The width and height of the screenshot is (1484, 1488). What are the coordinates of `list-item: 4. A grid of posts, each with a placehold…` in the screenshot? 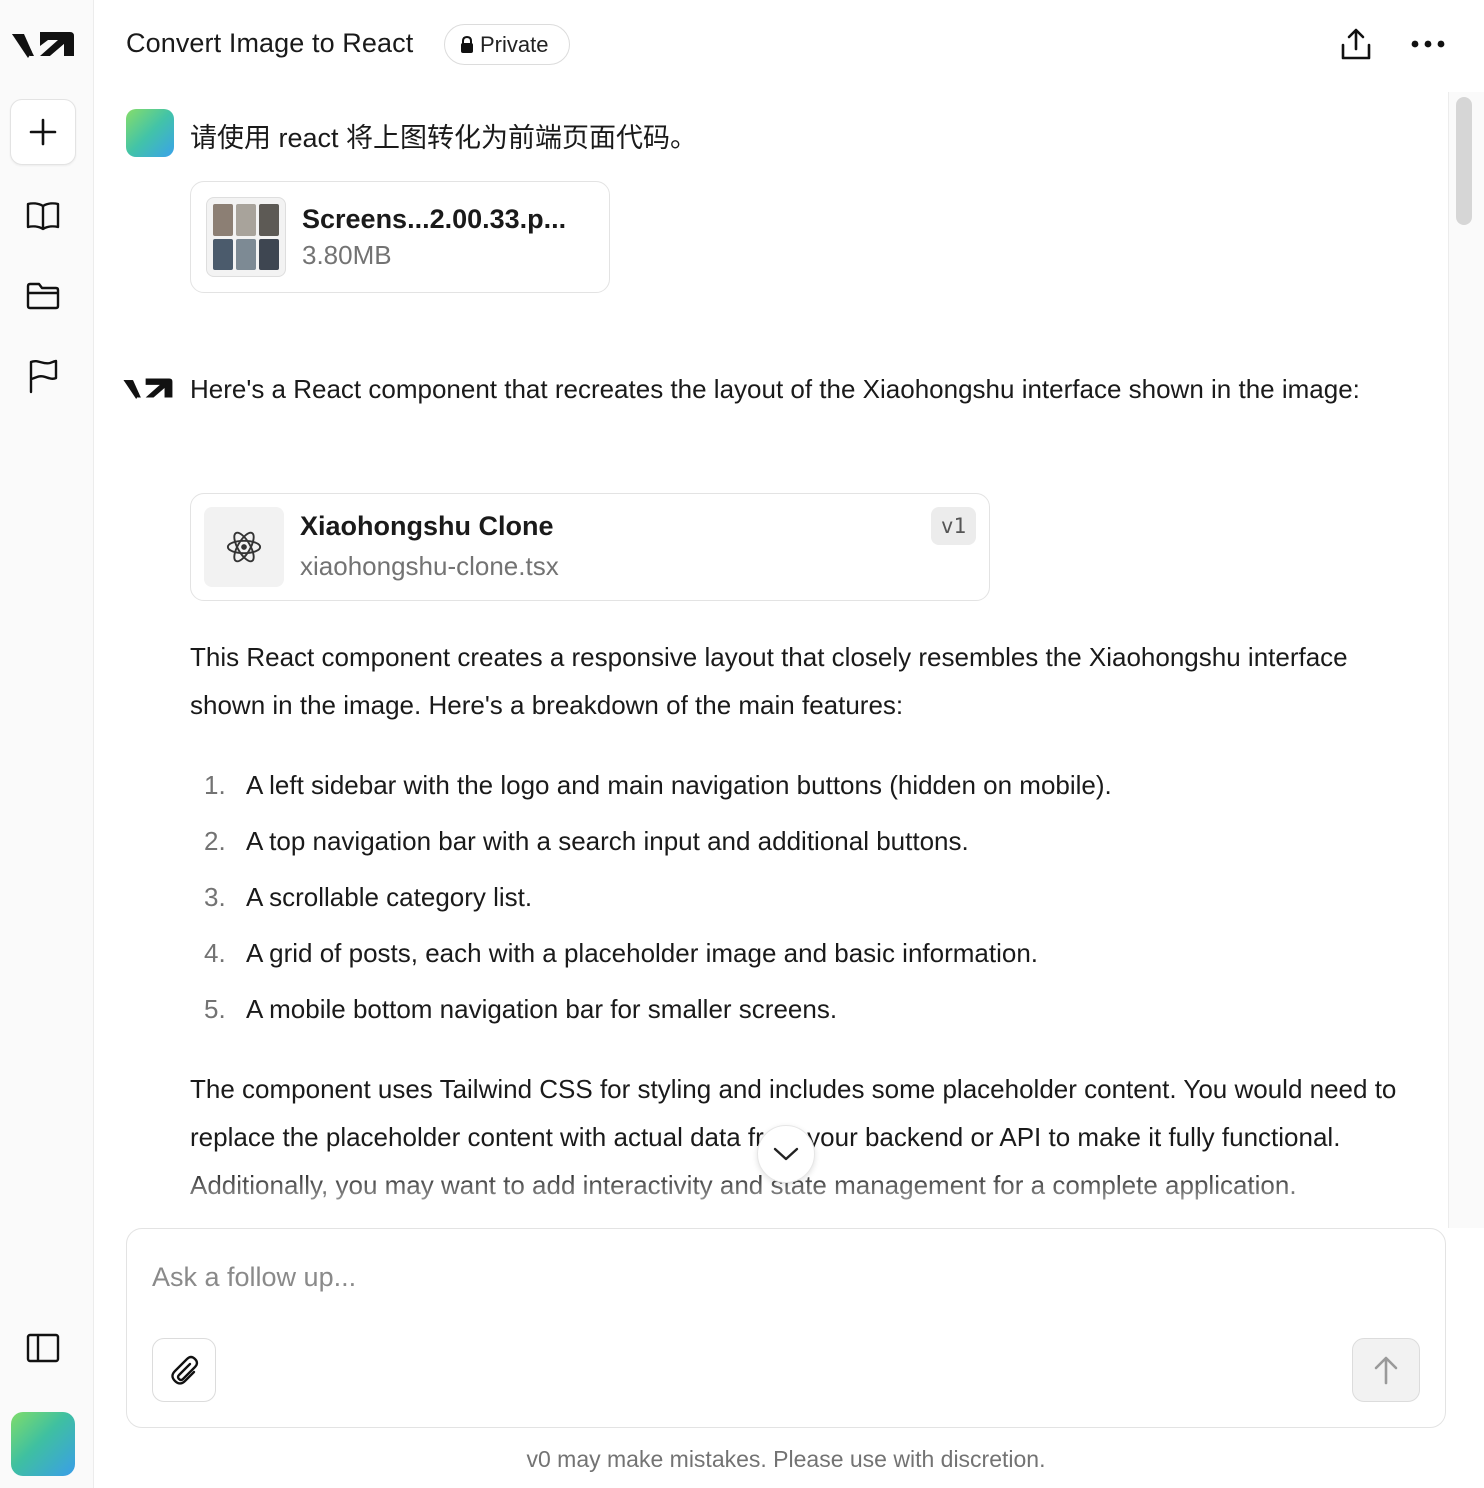 It's located at (621, 953).